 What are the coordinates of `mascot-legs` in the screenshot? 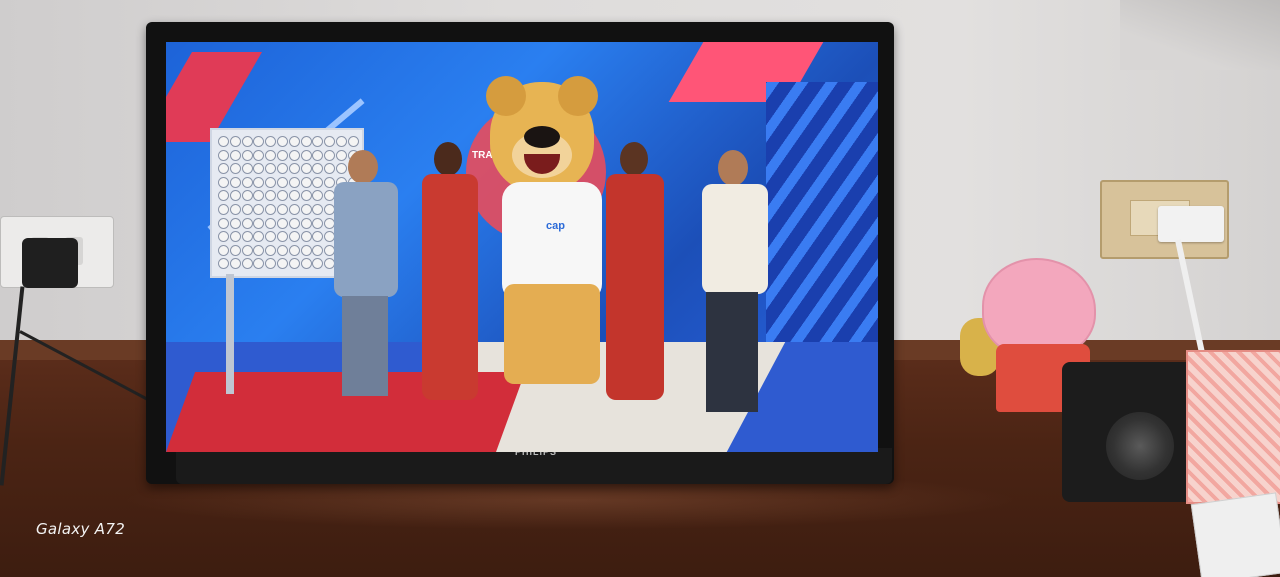 It's located at (552, 334).